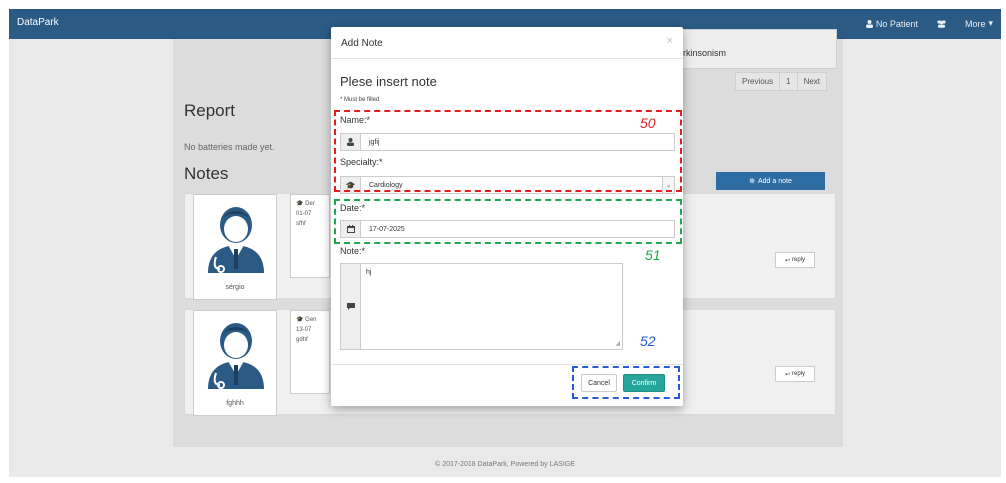  I want to click on footer-text: © 2017-2018 DataPark, Powered by LASIGE, so click(505, 464).